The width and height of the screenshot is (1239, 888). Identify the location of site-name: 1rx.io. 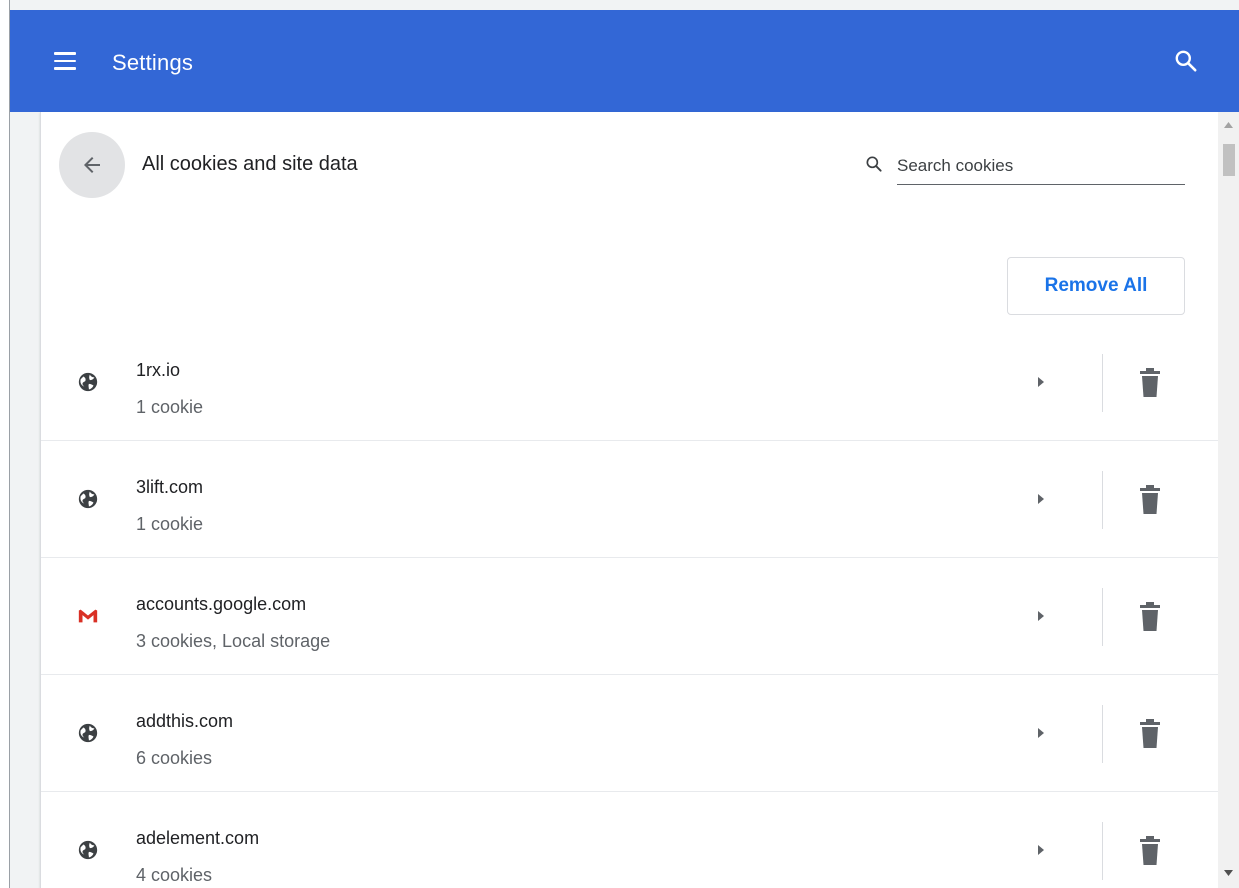
(158, 370).